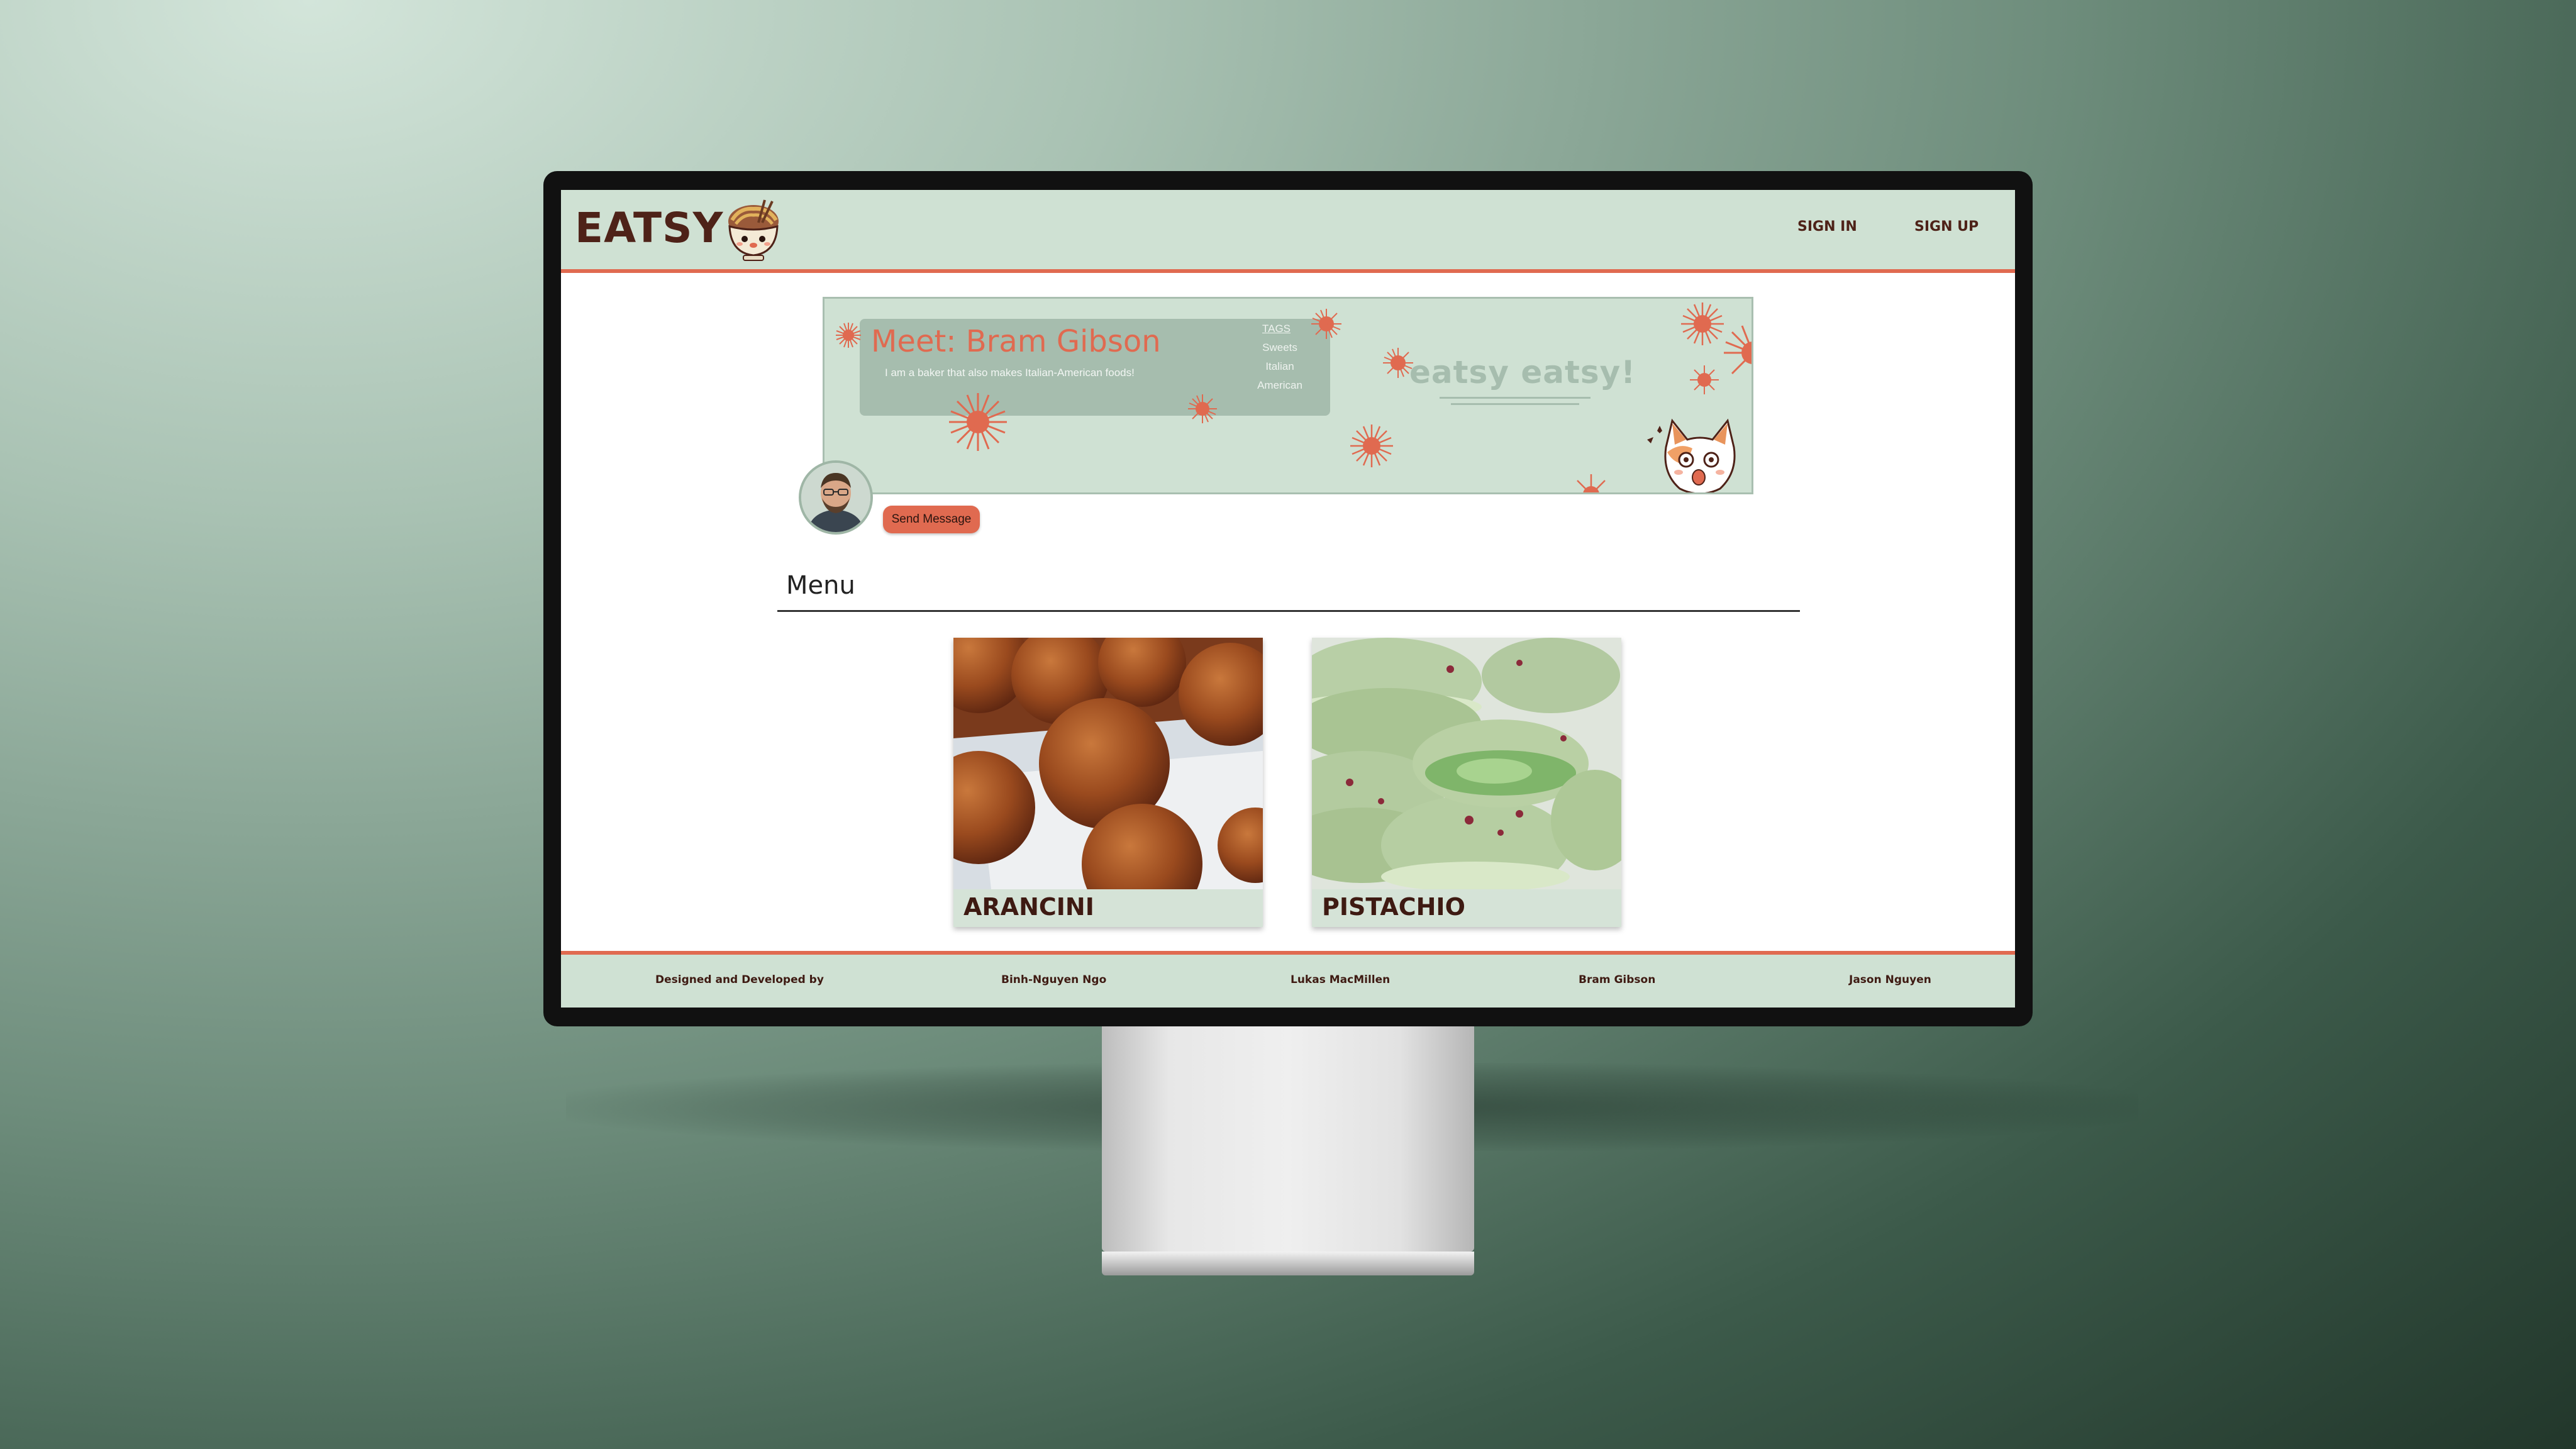 The width and height of the screenshot is (2576, 1449). What do you see at coordinates (1341, 980) in the screenshot?
I see `footer-developer: Lukas MacMillen` at bounding box center [1341, 980].